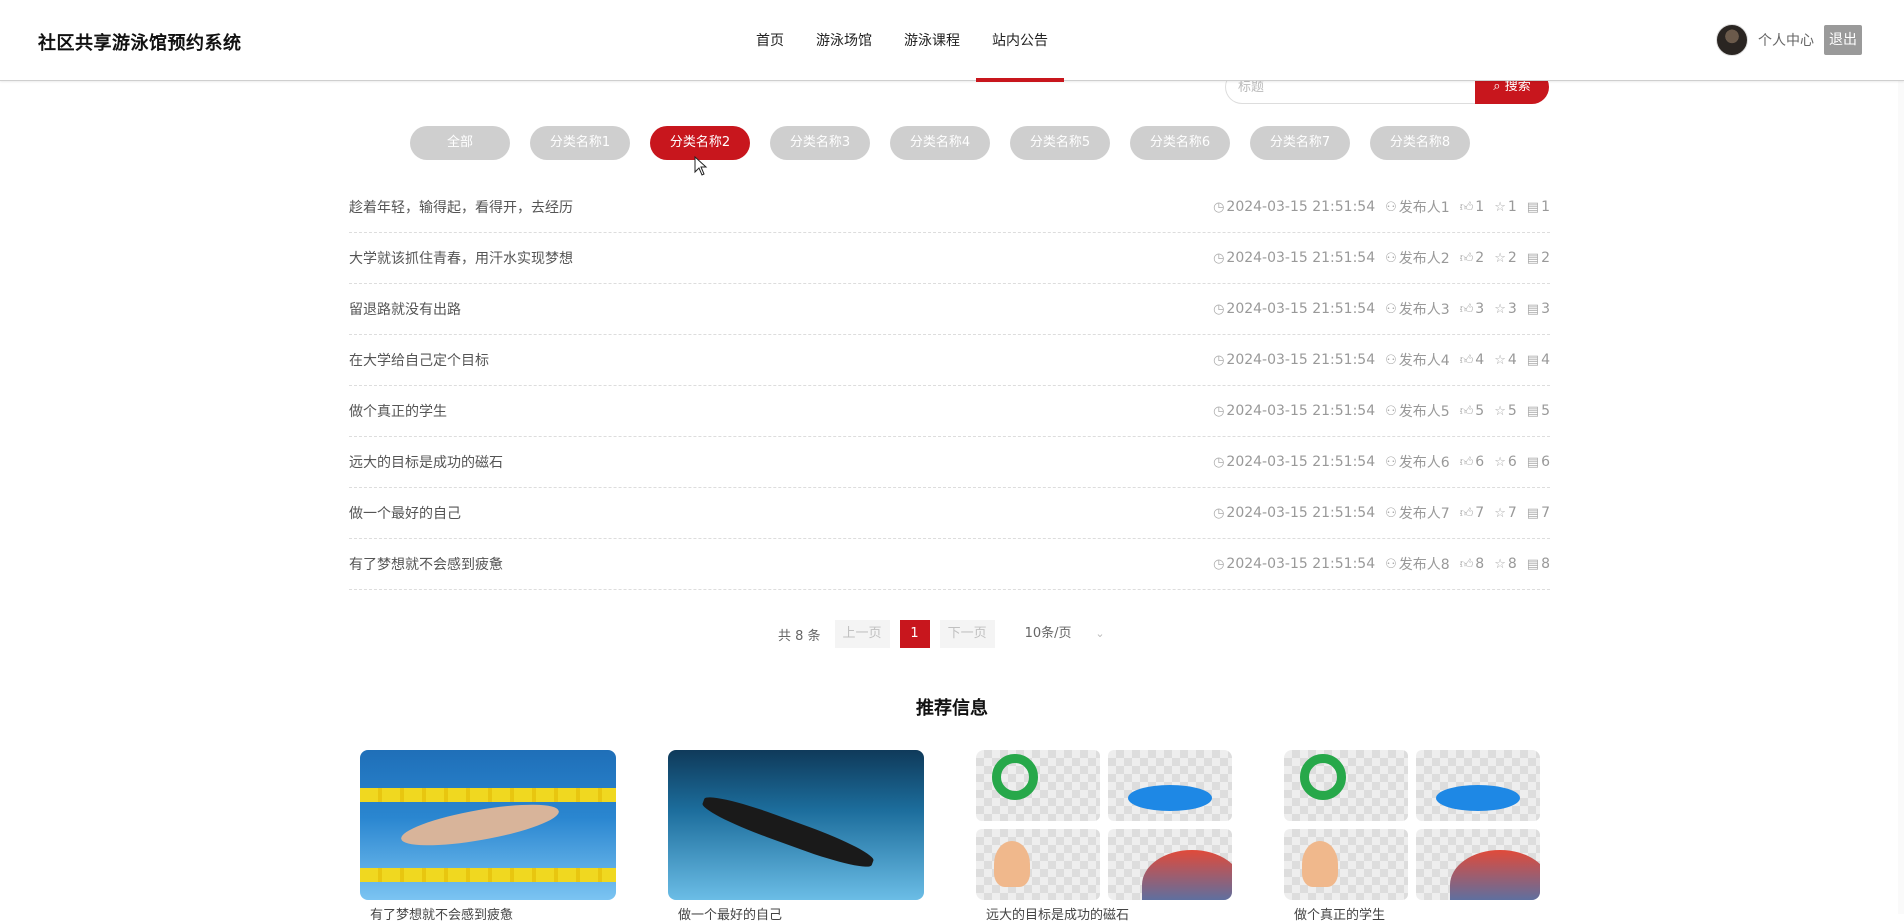 The height and width of the screenshot is (923, 1904). I want to click on category-4: 分类名称4, so click(940, 143).